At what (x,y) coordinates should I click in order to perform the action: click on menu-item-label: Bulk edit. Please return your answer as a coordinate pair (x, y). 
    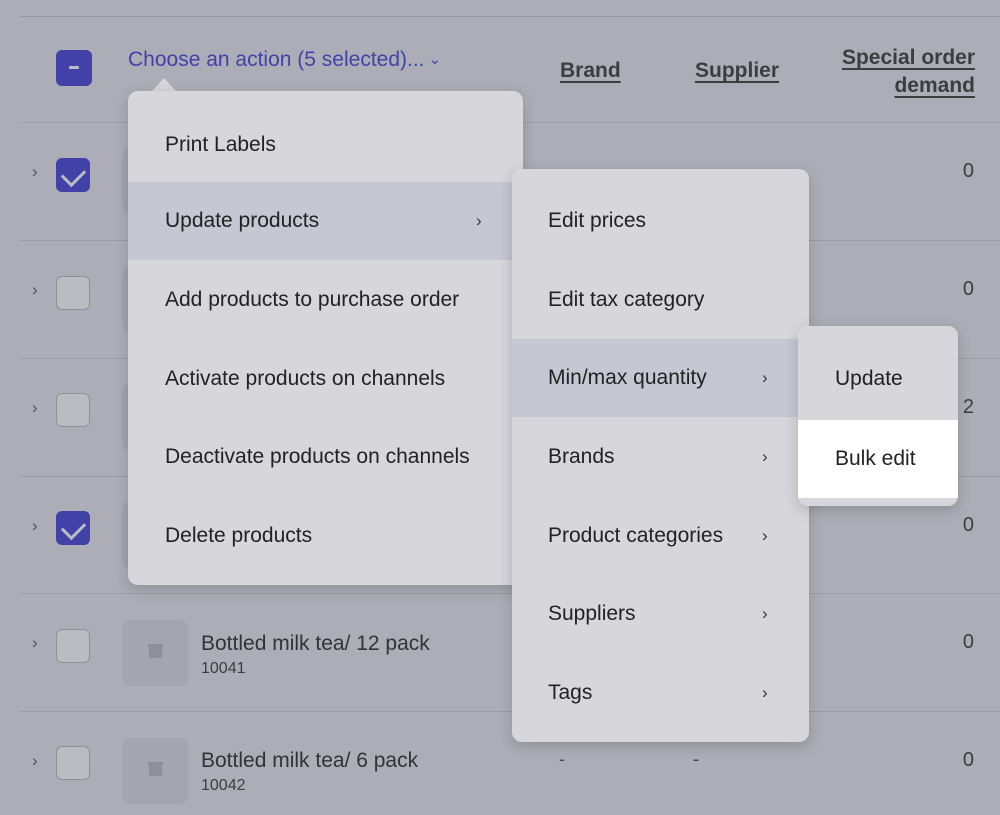
    Looking at the image, I should click on (875, 458).